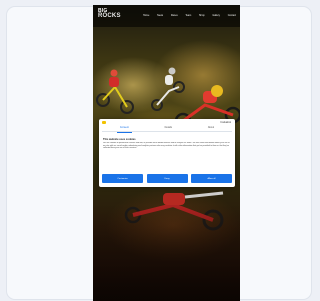  I want to click on nav-item-gallery: Gallery, so click(216, 17).